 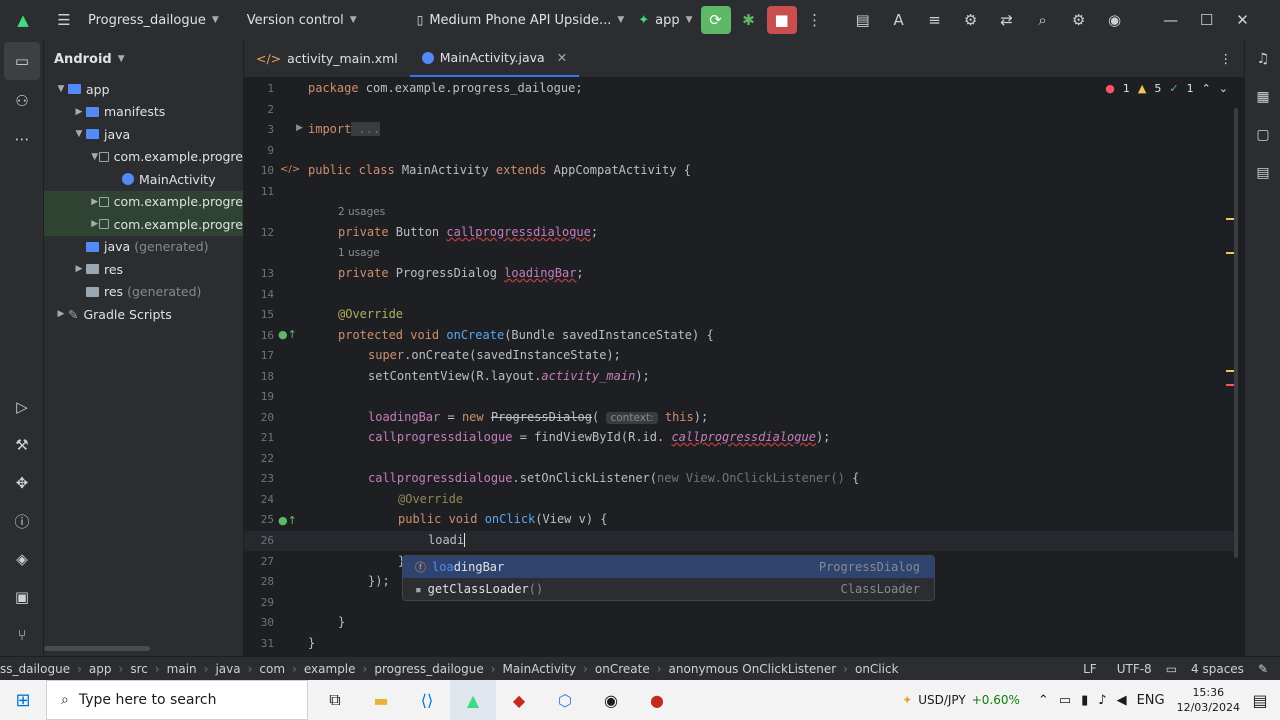 I want to click on breadcrumb-item: anonymous OnClickListener, so click(x=753, y=669).